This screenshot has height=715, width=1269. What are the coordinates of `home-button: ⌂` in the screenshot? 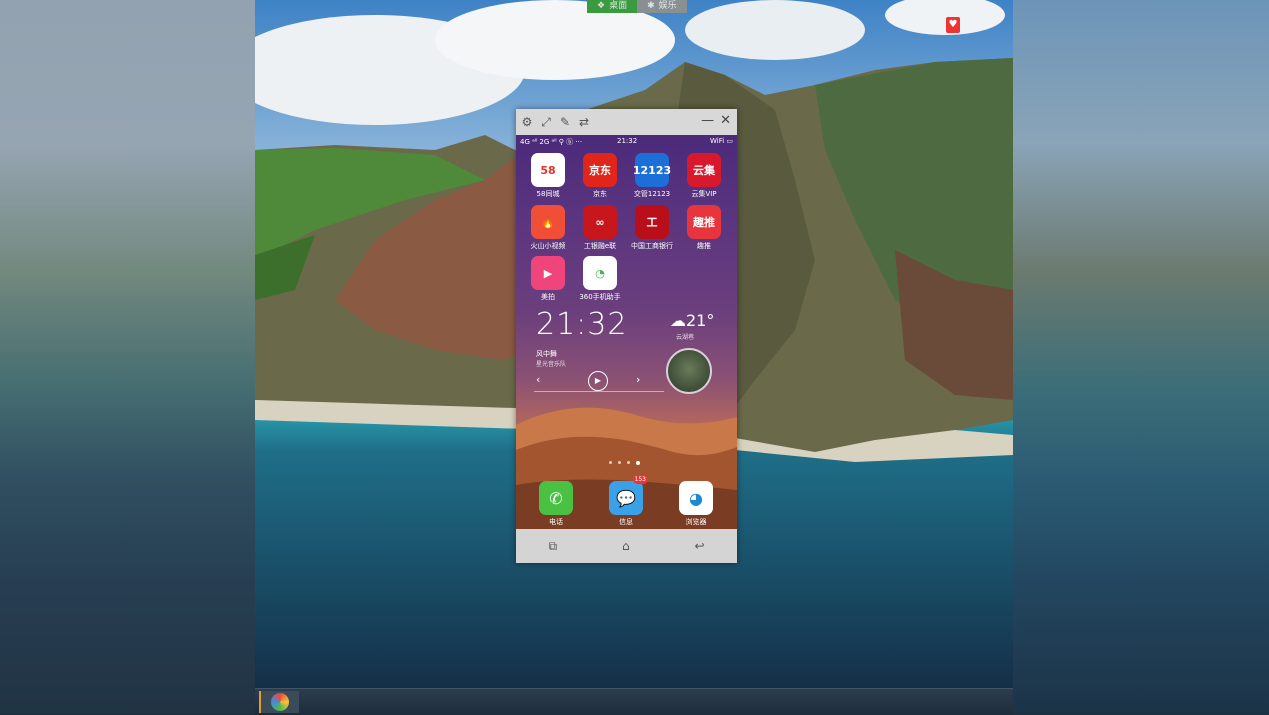 It's located at (626, 546).